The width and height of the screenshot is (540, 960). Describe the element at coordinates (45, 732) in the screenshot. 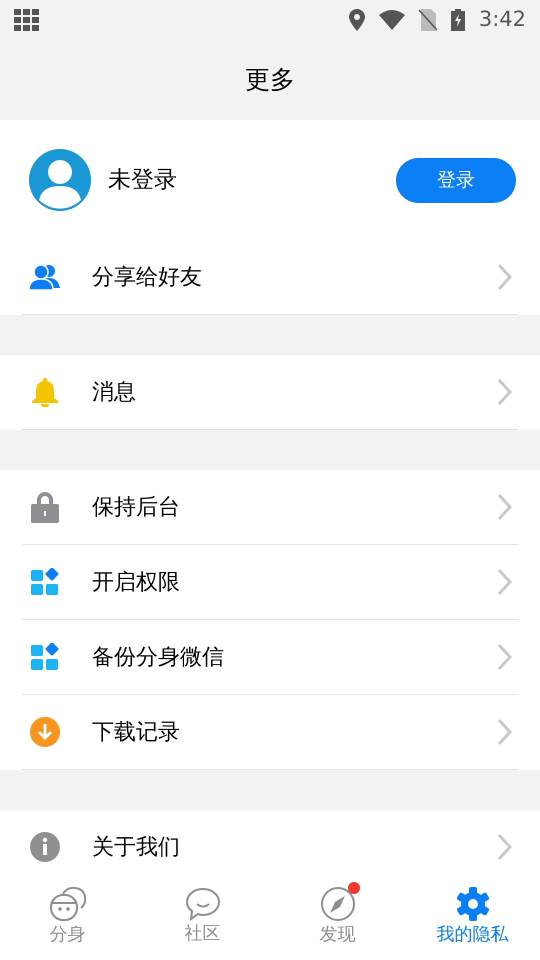

I see `download-icon` at that location.